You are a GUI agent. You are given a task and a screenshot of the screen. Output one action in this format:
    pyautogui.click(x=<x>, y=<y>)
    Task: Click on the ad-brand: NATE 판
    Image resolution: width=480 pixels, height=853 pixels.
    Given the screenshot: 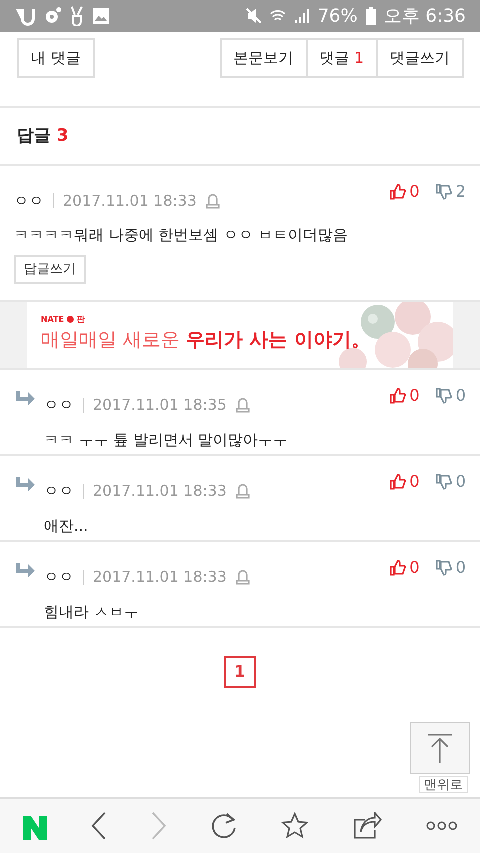 What is the action you would take?
    pyautogui.click(x=63, y=320)
    